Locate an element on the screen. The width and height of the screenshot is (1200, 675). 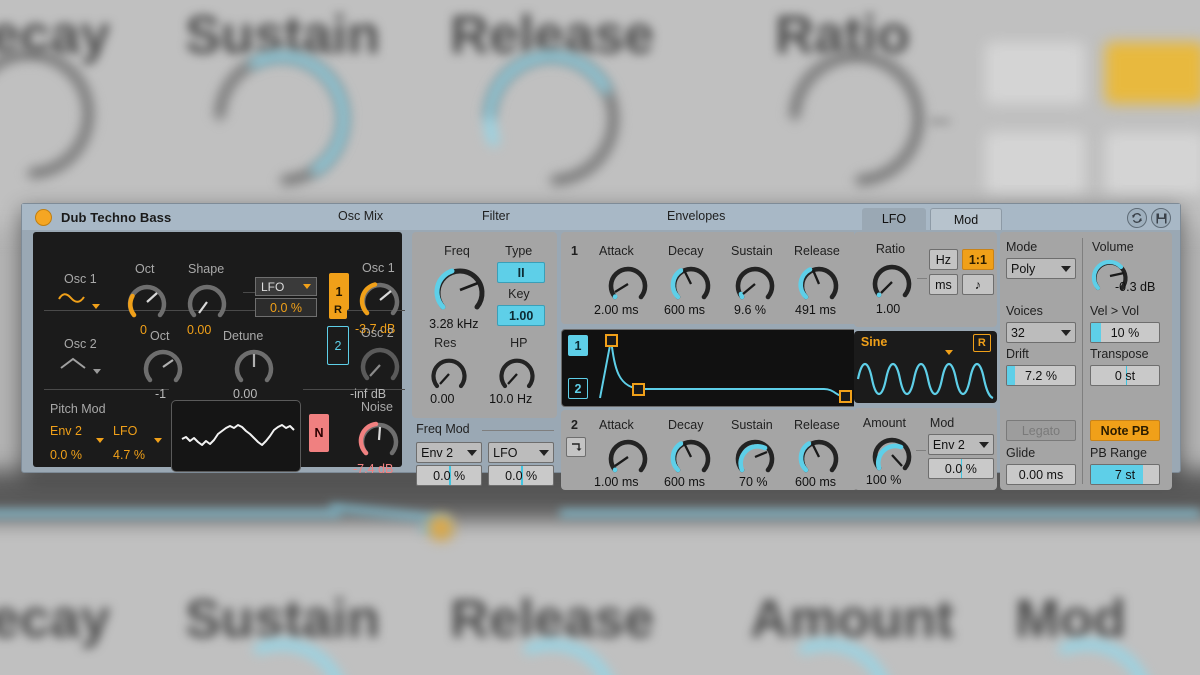
envelope-display: 1 2 is located at coordinates (711, 368).